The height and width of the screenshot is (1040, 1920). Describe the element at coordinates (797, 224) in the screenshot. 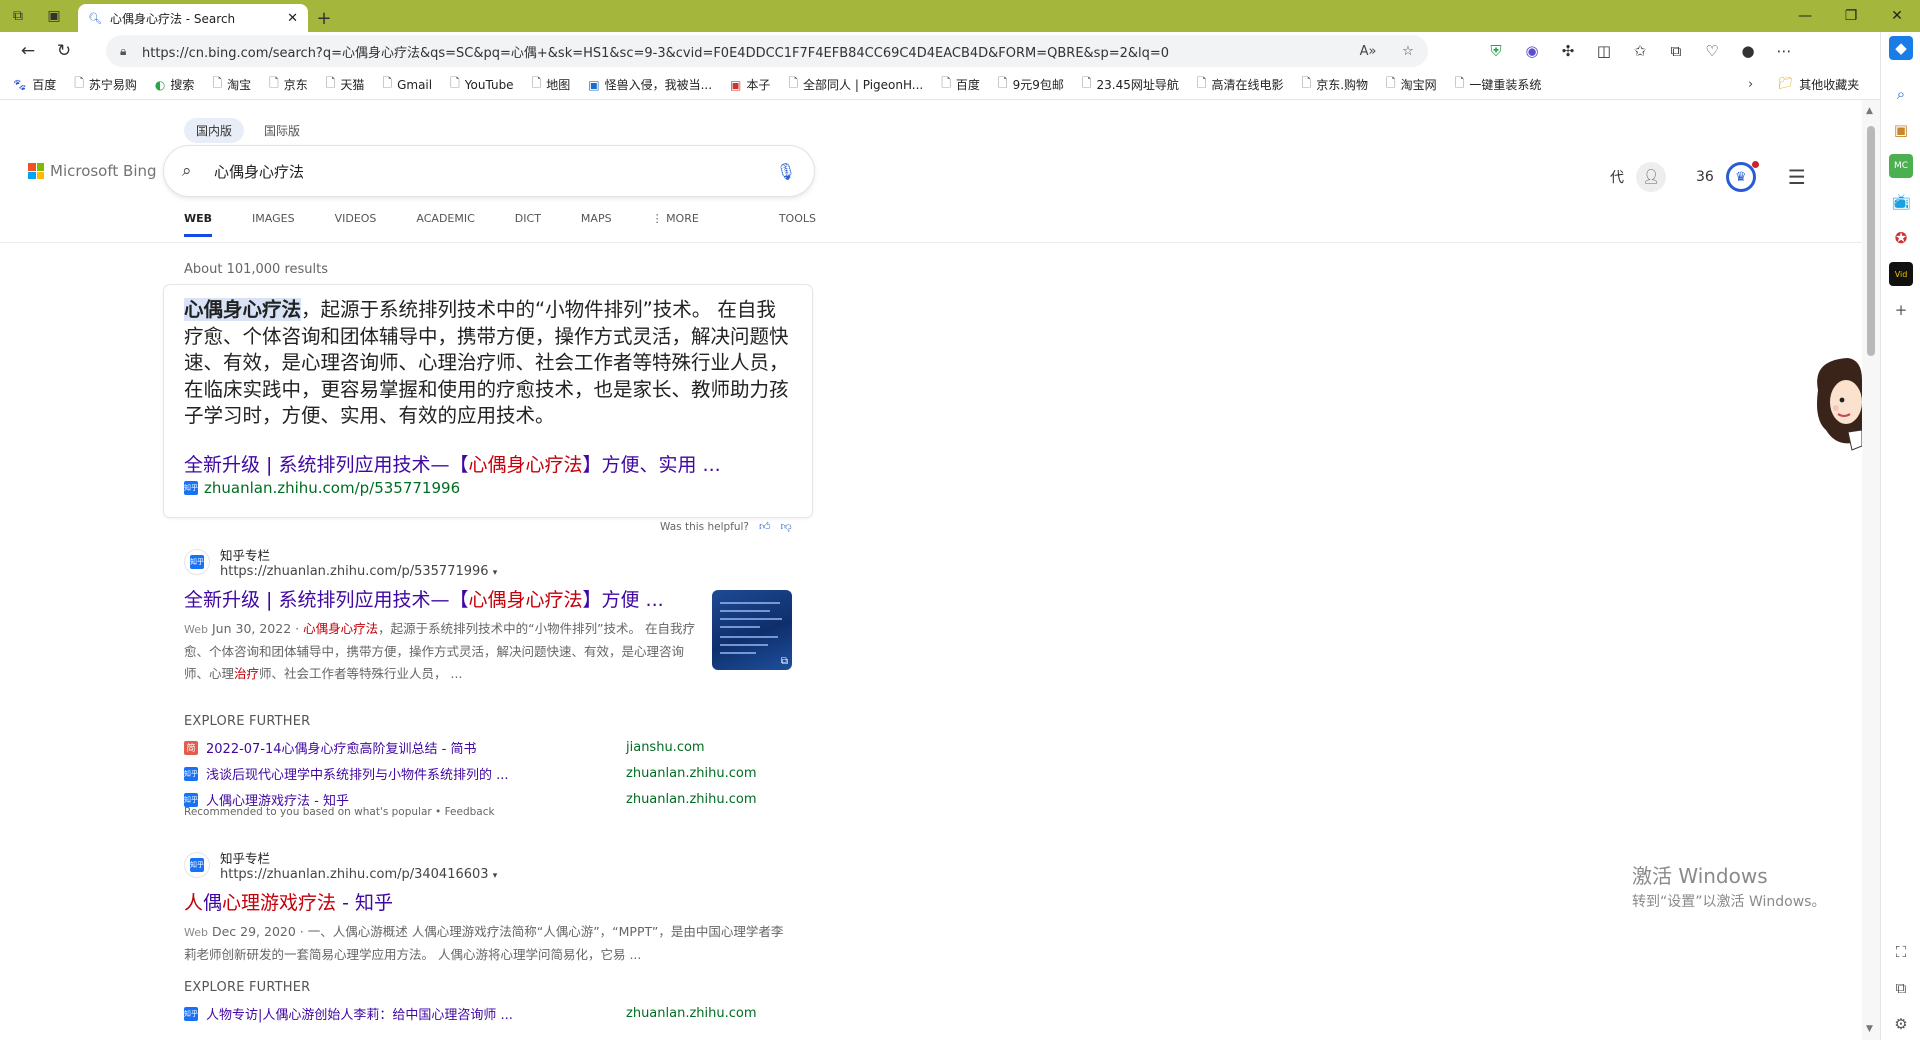

I see `tab-tools: TOOLS` at that location.